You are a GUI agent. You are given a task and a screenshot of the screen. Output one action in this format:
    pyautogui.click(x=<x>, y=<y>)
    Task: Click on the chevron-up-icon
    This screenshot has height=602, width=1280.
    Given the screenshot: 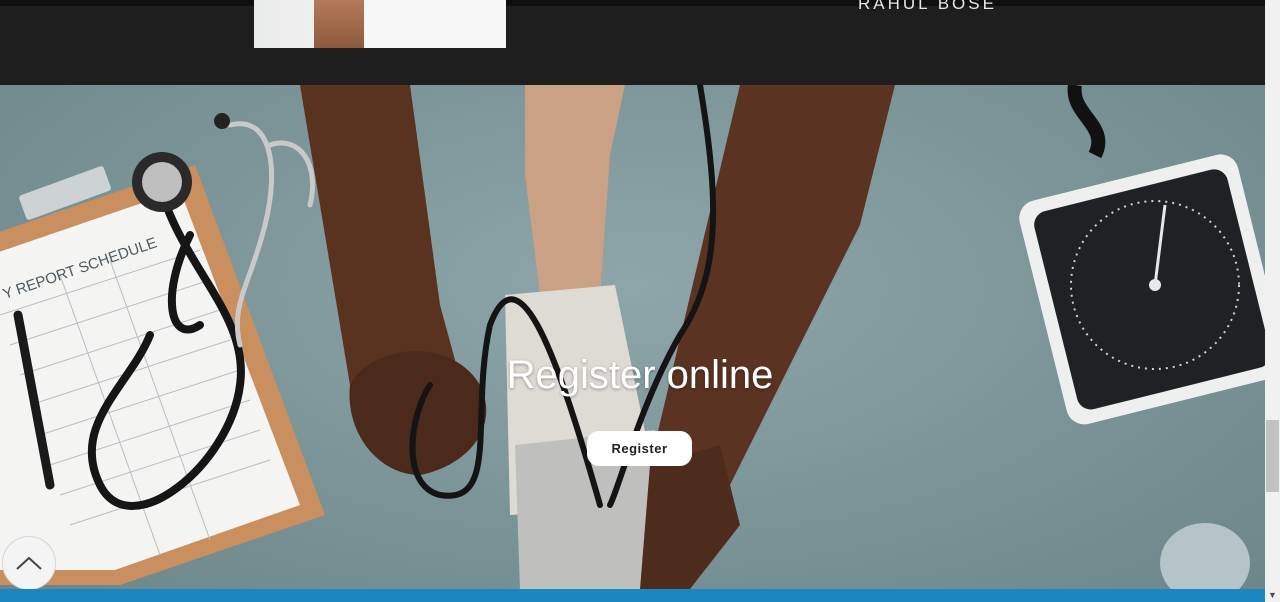 What is the action you would take?
    pyautogui.click(x=29, y=563)
    